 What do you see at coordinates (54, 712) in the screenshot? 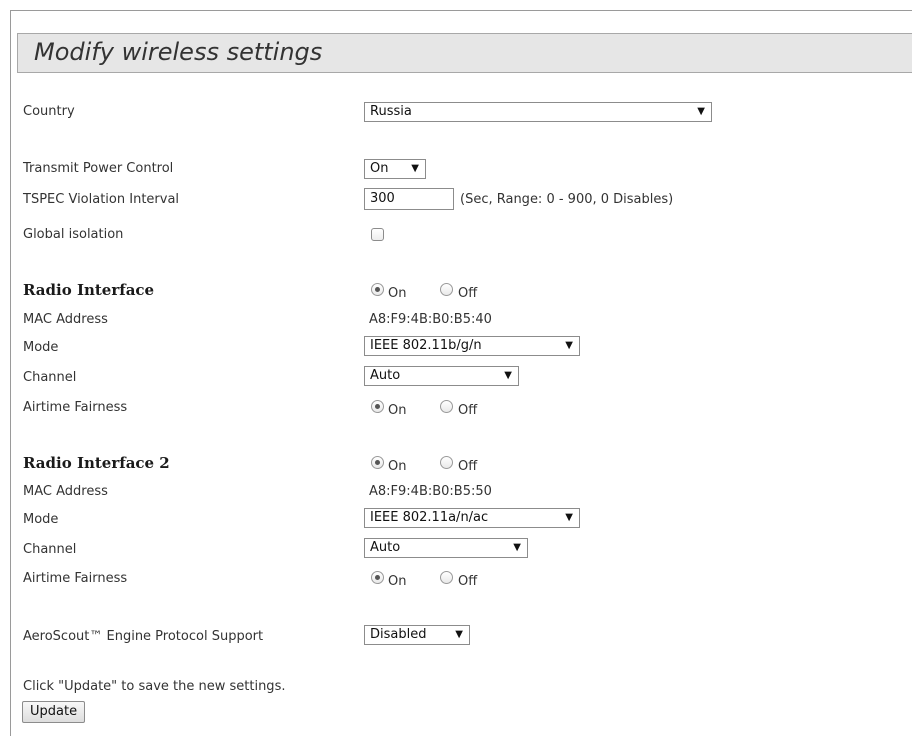
I see `update-button: Update` at bounding box center [54, 712].